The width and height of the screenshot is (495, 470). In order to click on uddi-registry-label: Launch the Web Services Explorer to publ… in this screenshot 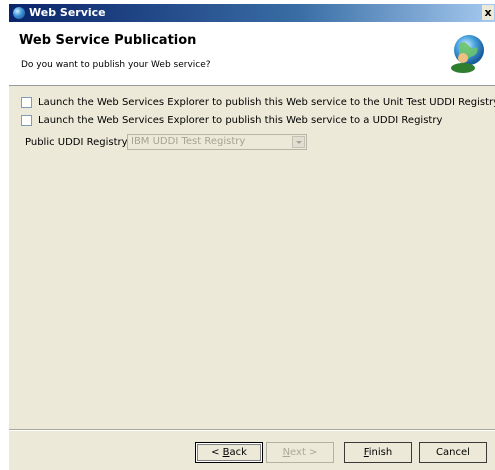, I will do `click(240, 120)`.